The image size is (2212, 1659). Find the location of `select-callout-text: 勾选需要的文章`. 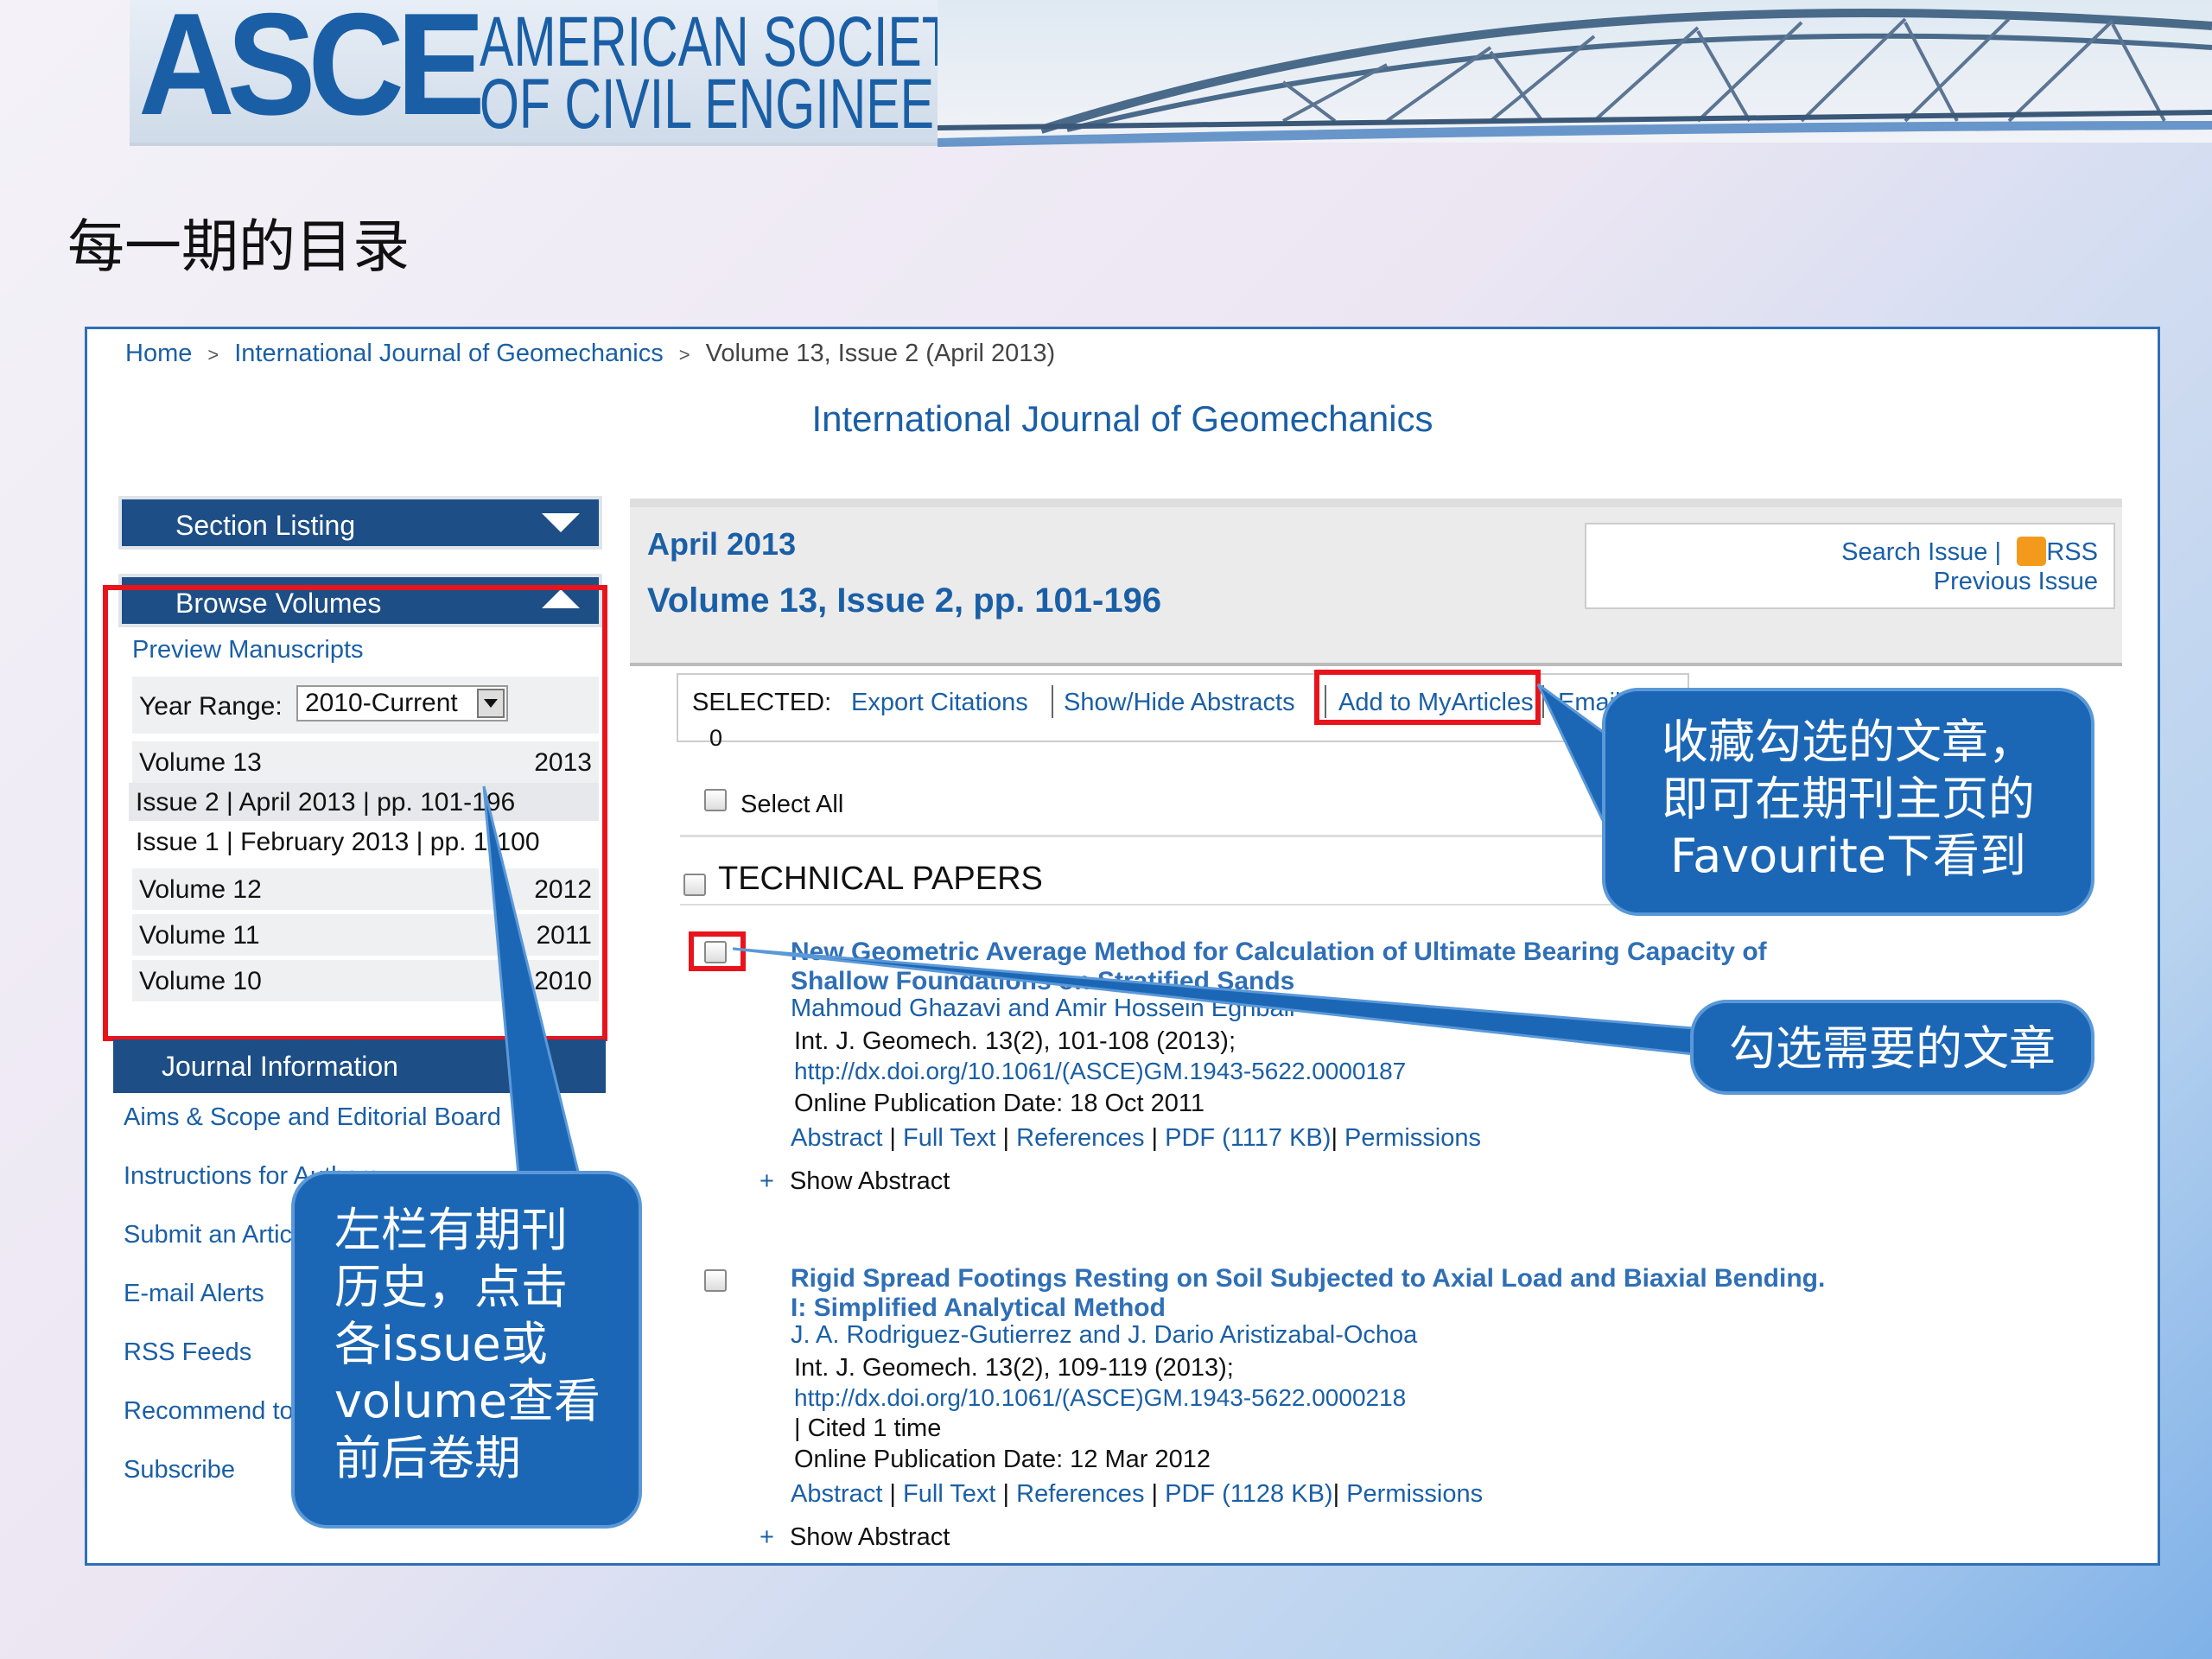

select-callout-text: 勾选需要的文章 is located at coordinates (1892, 1048).